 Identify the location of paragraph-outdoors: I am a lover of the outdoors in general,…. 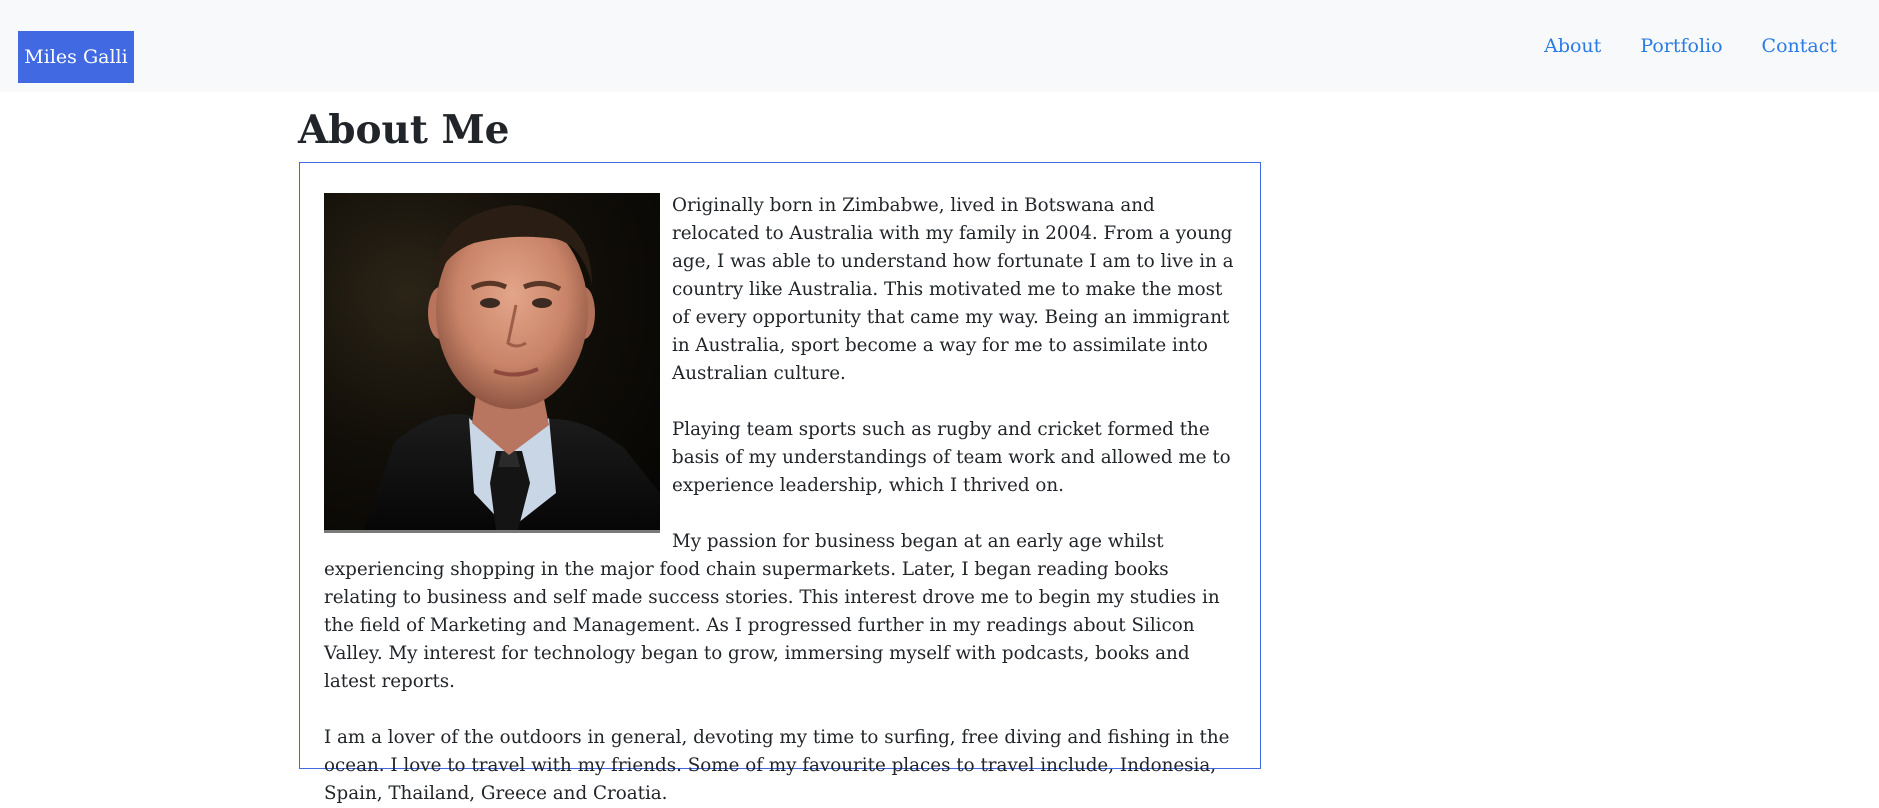
(777, 765).